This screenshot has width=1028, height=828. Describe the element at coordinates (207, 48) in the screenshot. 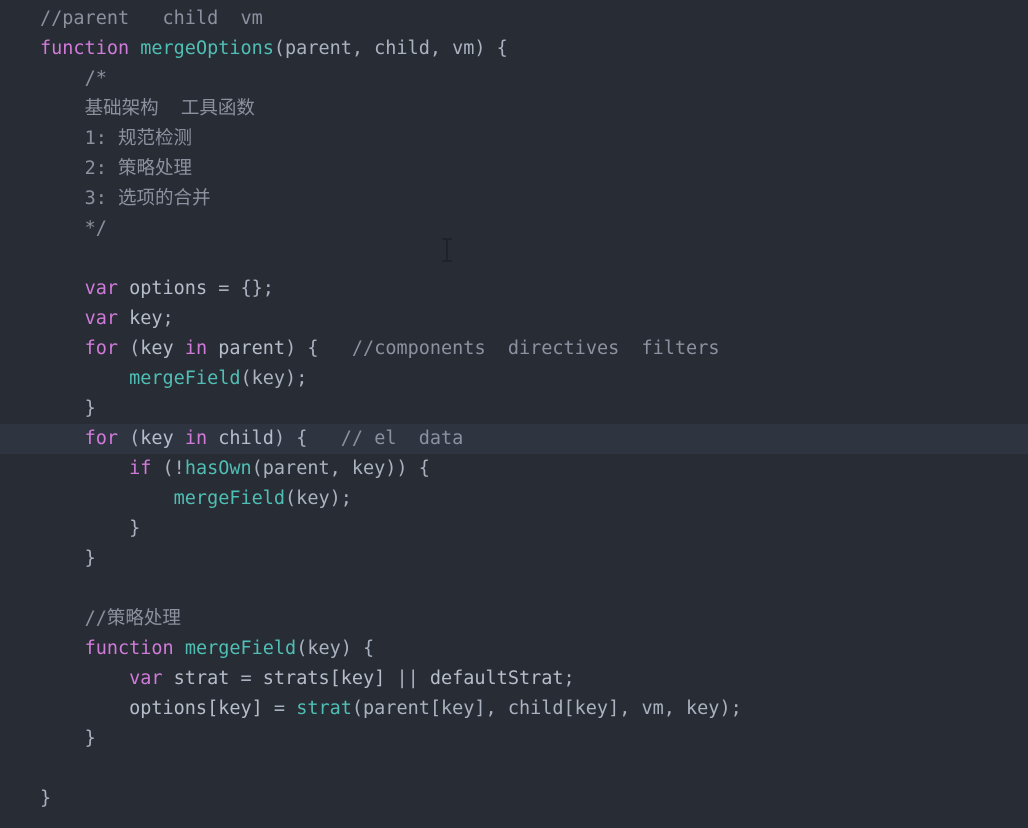

I see `code-token-fn: mergeOptions` at that location.